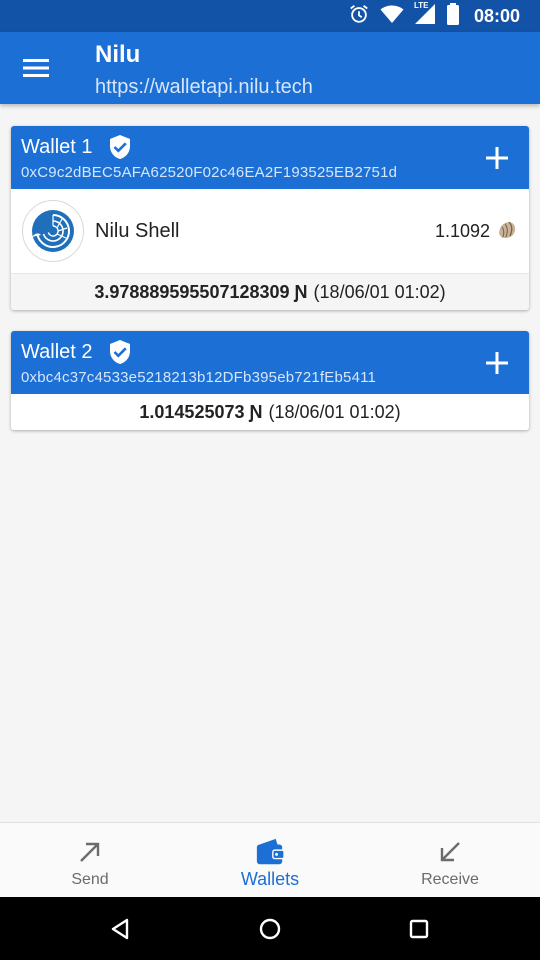 This screenshot has height=960, width=540. Describe the element at coordinates (53, 231) in the screenshot. I see `nautilus-logo-icon` at that location.